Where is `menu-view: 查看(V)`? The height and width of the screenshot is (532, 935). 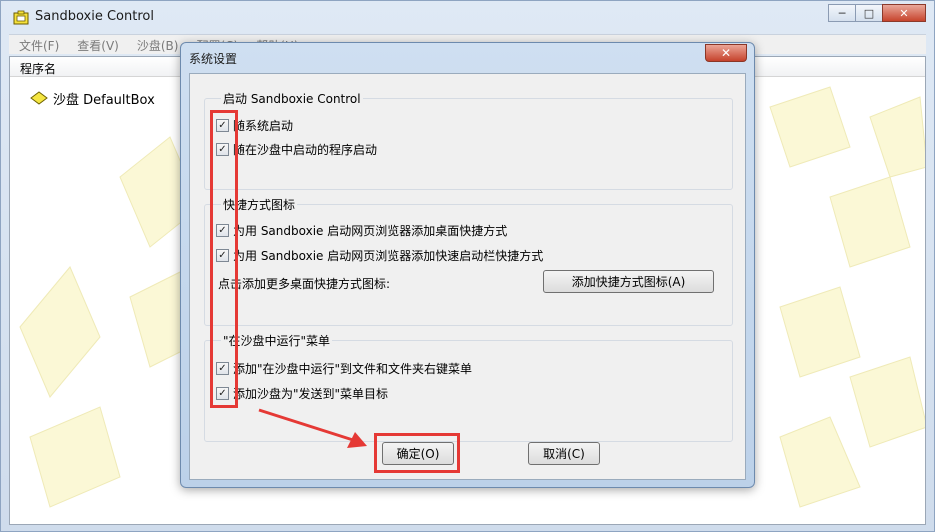
menu-view: 查看(V) is located at coordinates (97, 44).